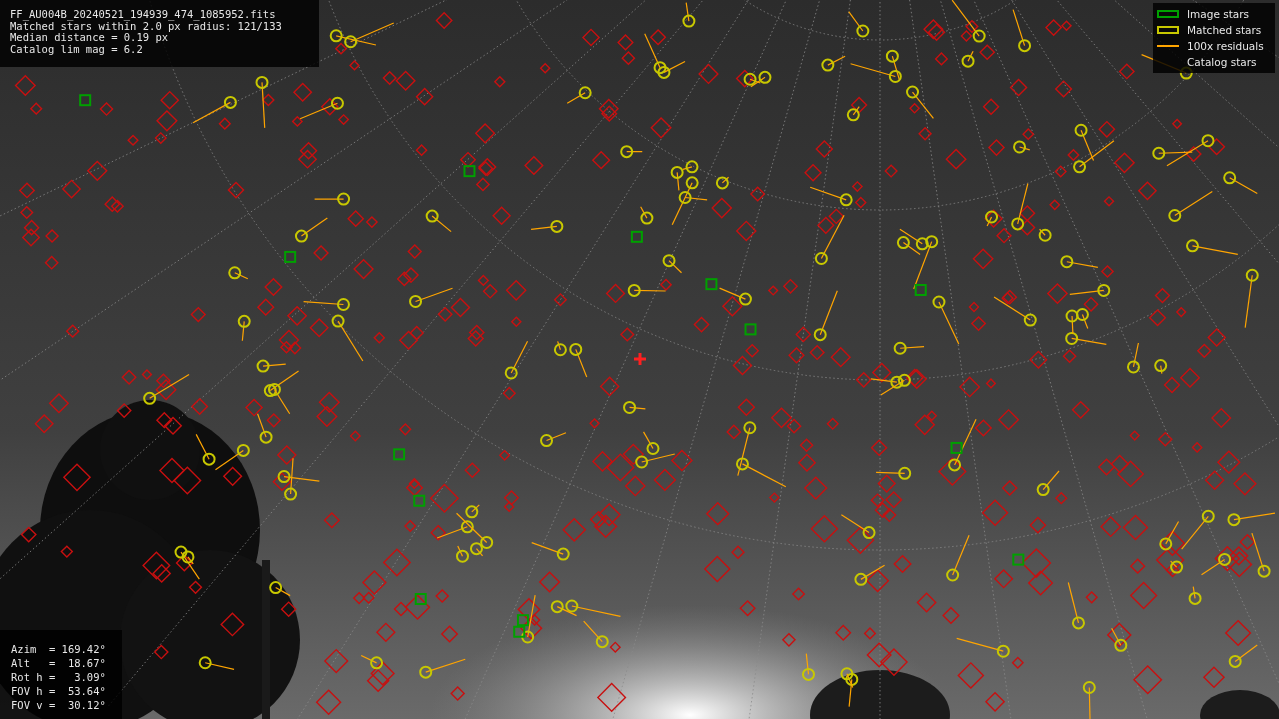 The height and width of the screenshot is (719, 1279). What do you see at coordinates (59, 663) in the screenshot?
I see `pointing-text: Alt = 18.67°` at bounding box center [59, 663].